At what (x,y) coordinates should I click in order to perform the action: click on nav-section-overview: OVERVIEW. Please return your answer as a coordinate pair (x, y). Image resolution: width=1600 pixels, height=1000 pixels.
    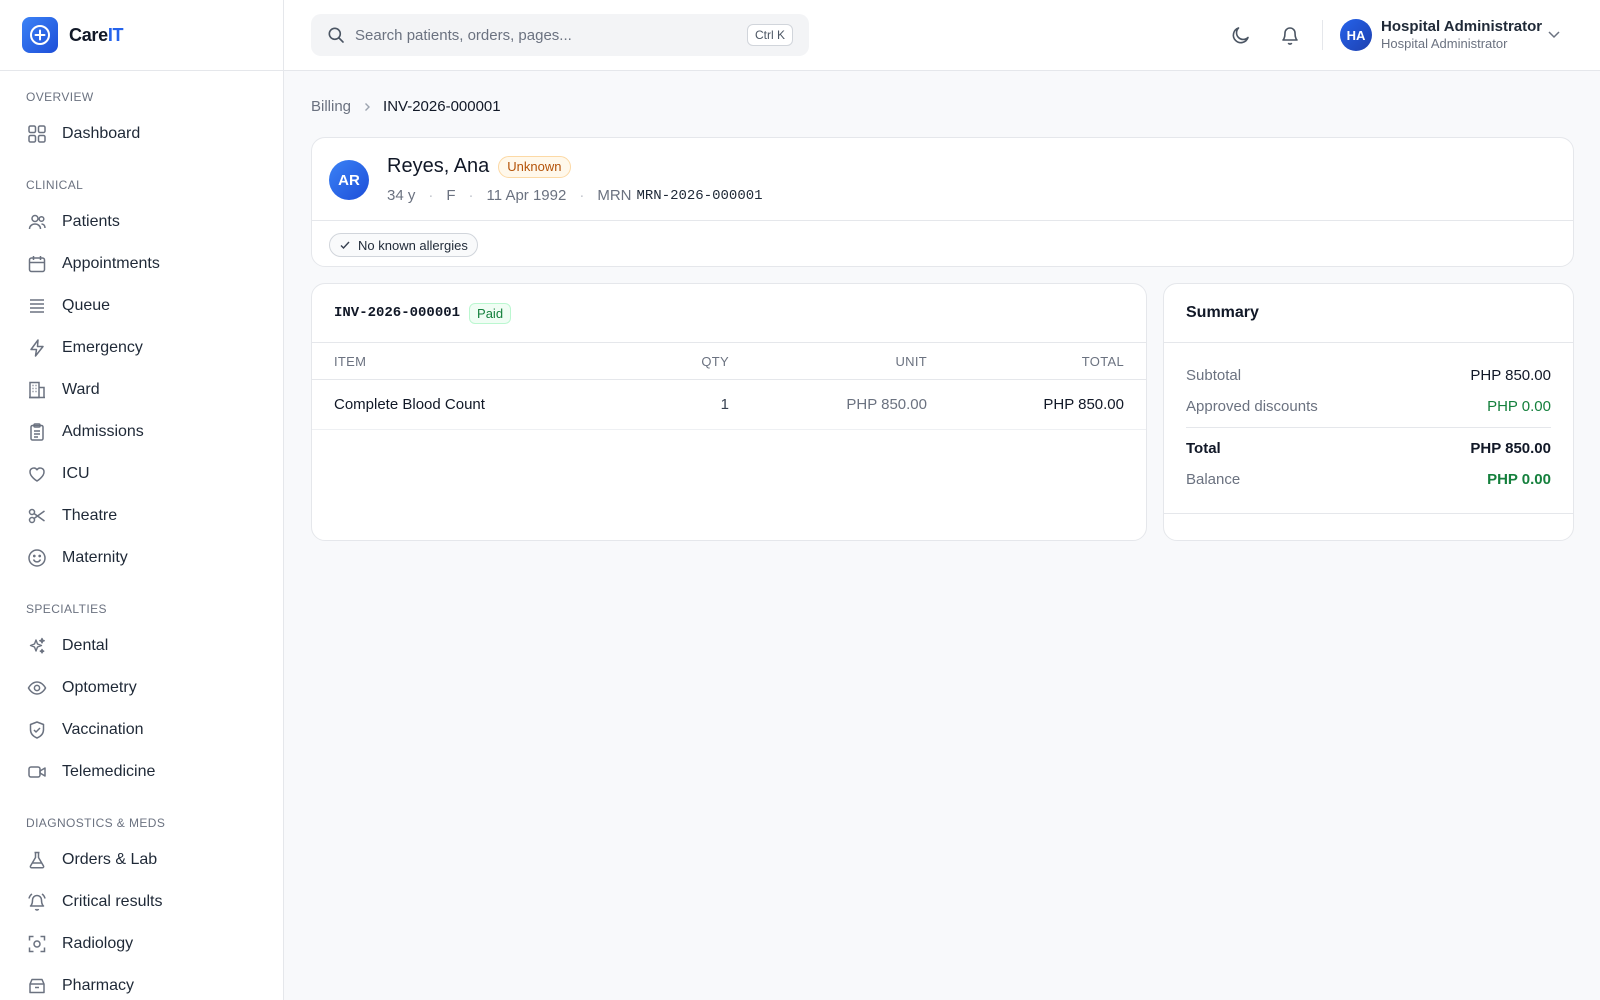
    Looking at the image, I should click on (60, 97).